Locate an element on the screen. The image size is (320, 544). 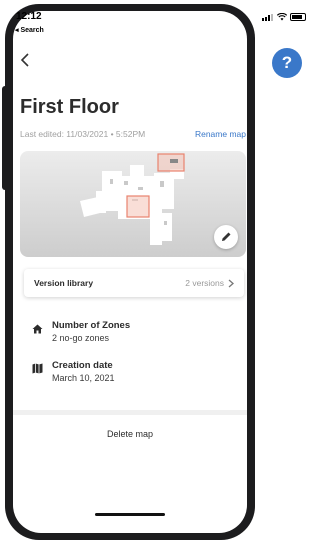
floor-map is located at coordinates (132, 199).